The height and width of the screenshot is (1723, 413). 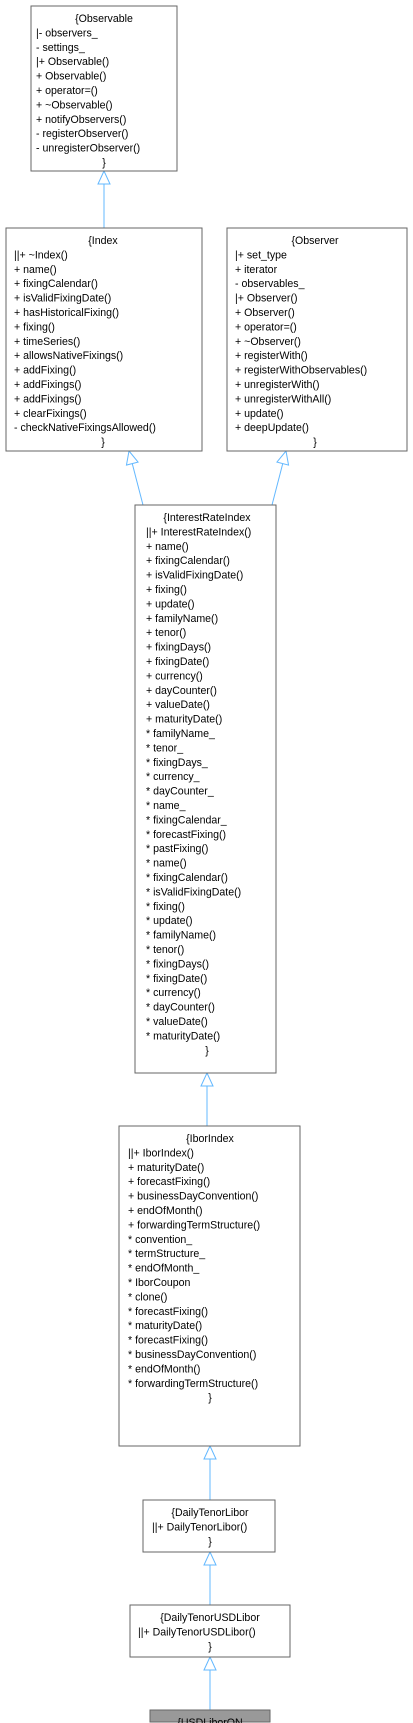 I want to click on class-member: + ~Observer(), so click(x=268, y=342).